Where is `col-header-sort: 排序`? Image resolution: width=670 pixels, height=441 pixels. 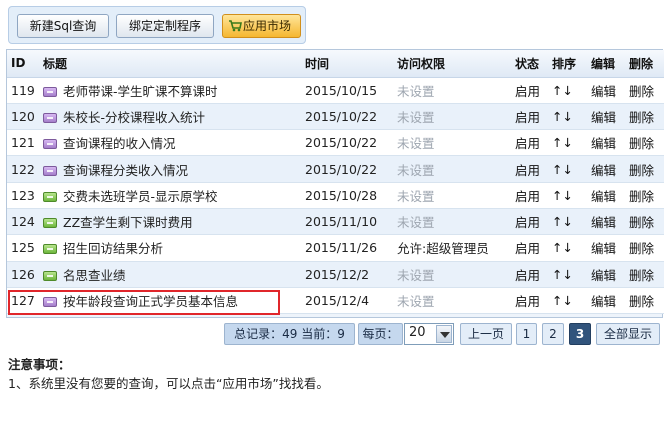 col-header-sort: 排序 is located at coordinates (567, 64).